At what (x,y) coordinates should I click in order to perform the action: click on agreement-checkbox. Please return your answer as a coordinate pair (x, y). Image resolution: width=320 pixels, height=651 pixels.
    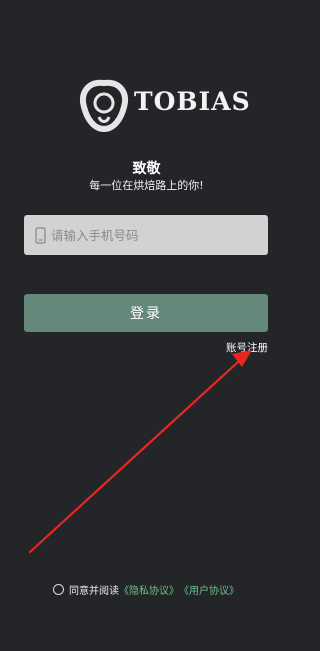
    Looking at the image, I should click on (58, 589).